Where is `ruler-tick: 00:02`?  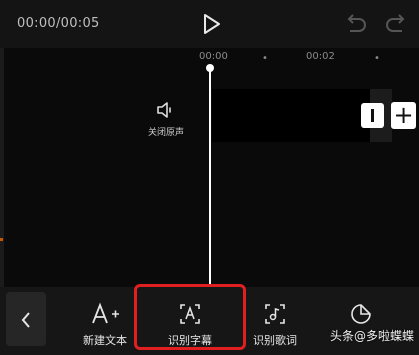
ruler-tick: 00:02 is located at coordinates (320, 56).